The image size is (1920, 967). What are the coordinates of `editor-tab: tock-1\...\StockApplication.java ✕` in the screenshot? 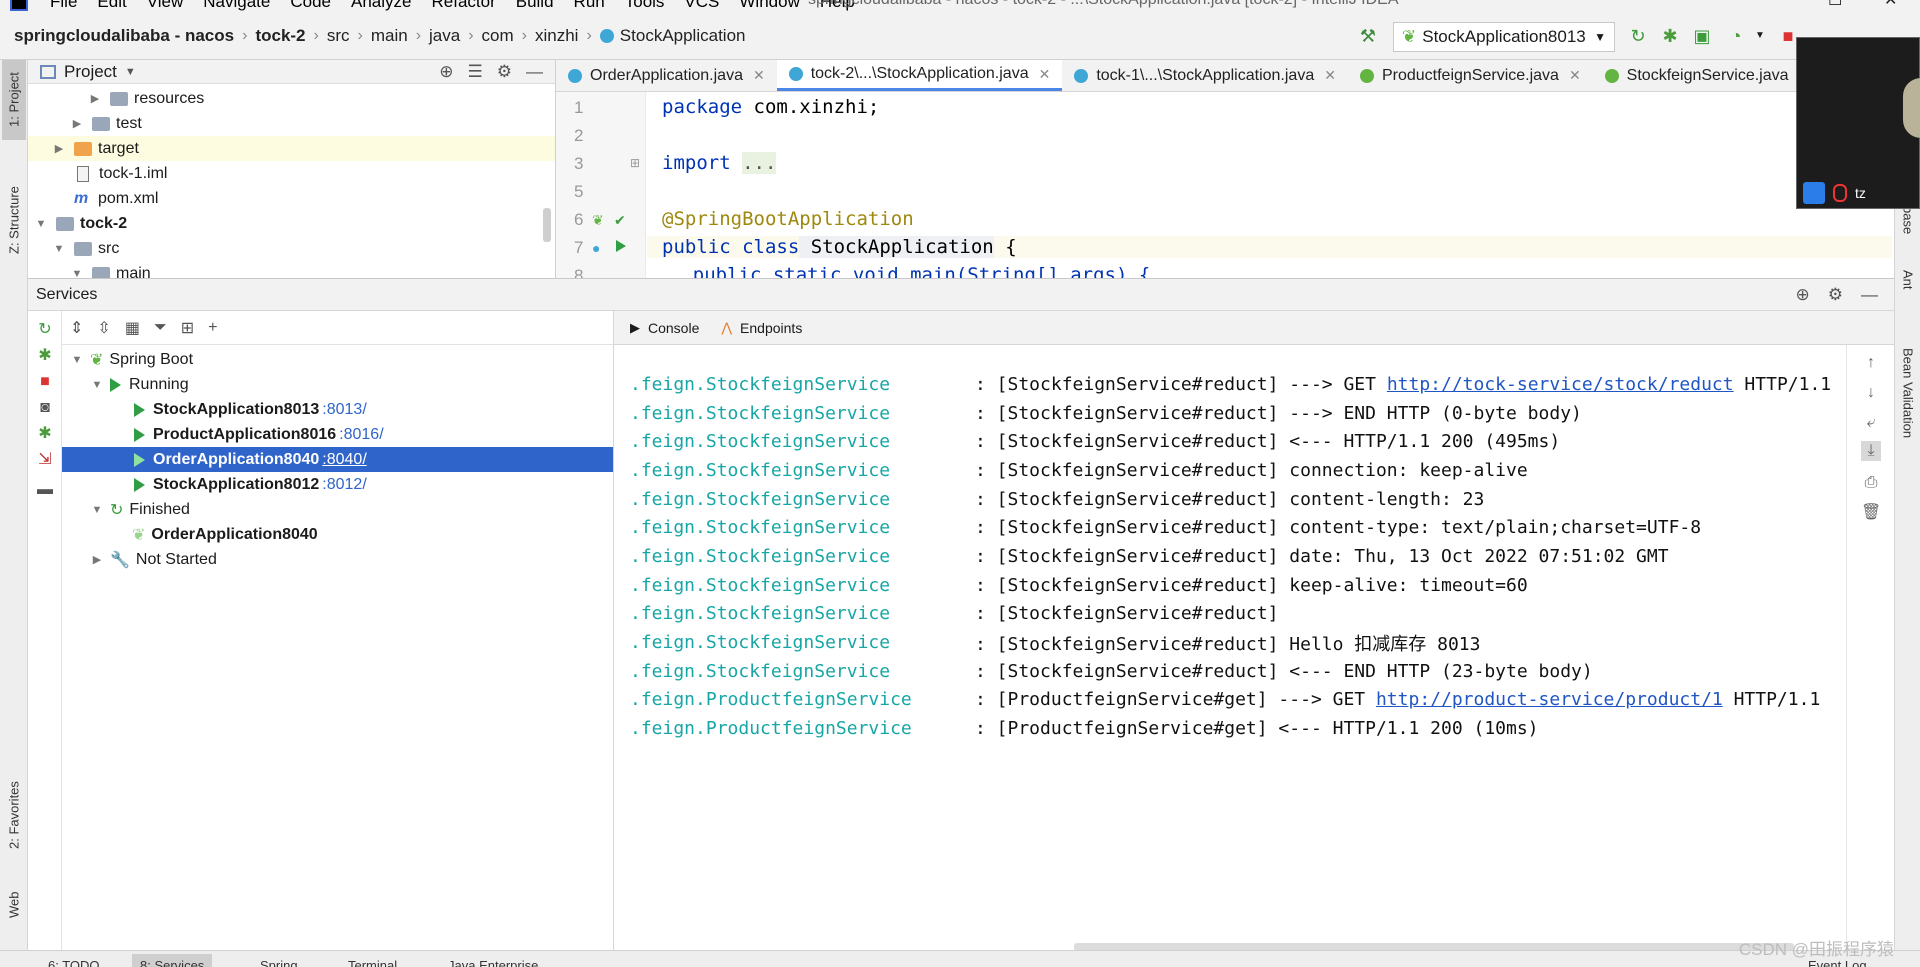 It's located at (1205, 75).